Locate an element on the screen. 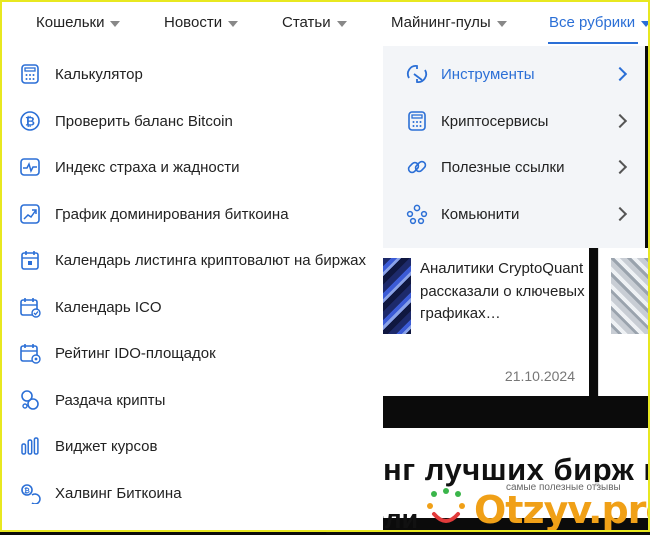 The image size is (650, 535). bitcoin-icon: ₿ is located at coordinates (30, 121).